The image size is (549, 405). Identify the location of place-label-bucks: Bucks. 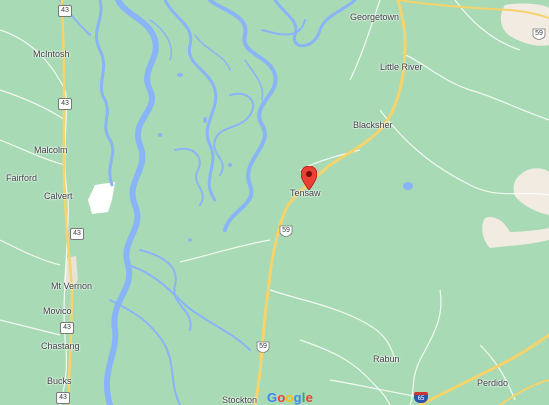
(59, 381).